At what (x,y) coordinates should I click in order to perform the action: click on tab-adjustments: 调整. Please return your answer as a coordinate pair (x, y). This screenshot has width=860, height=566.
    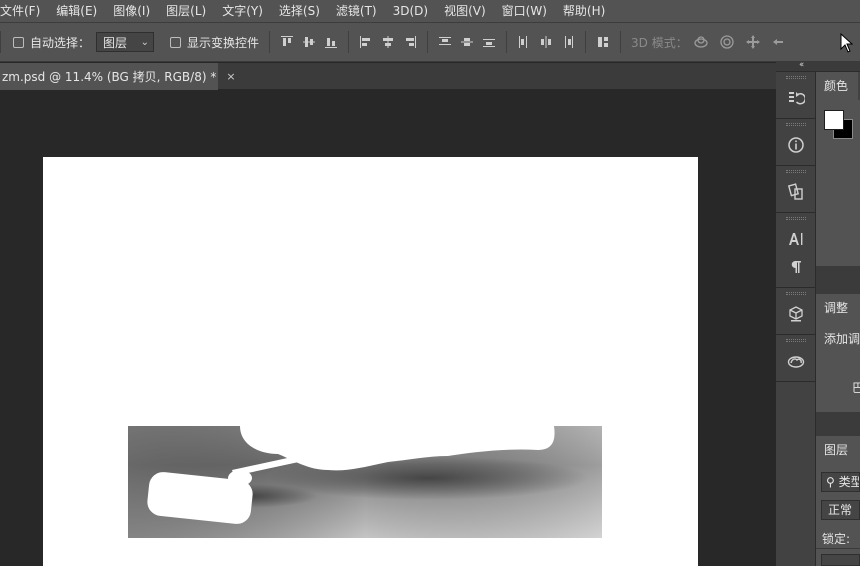
    Looking at the image, I should click on (838, 308).